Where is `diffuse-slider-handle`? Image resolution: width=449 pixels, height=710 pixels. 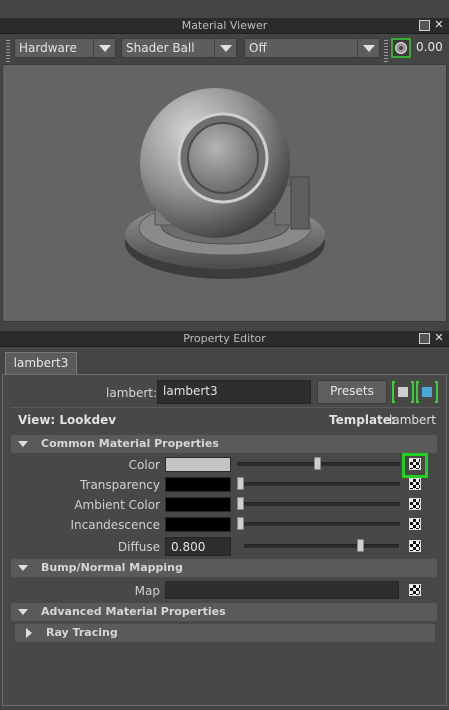
diffuse-slider-handle is located at coordinates (360, 545).